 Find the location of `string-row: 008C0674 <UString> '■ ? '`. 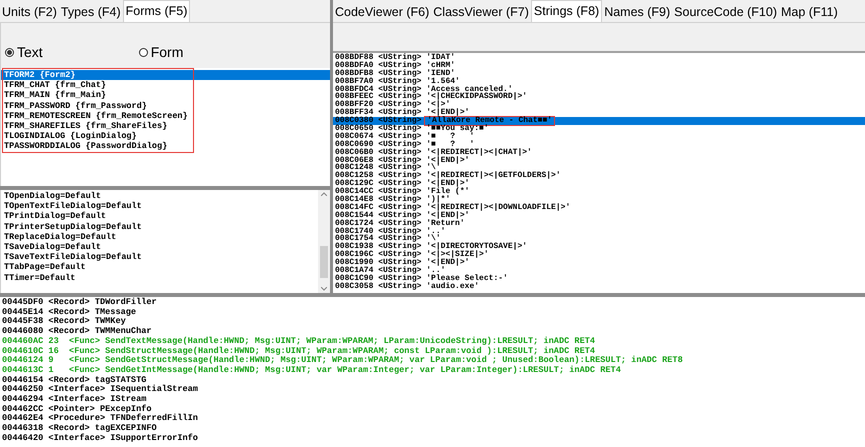

string-row: 008C0674 <UString> '■ ? ' is located at coordinates (599, 136).